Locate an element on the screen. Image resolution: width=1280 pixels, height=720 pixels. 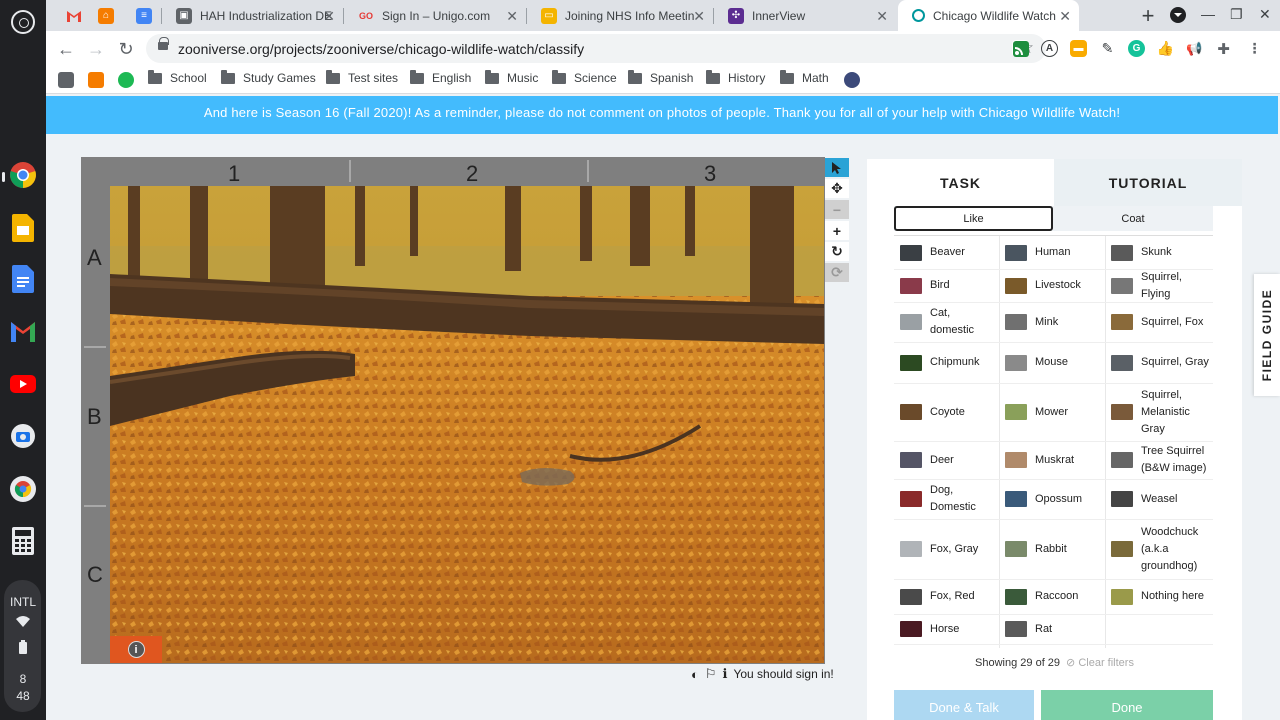
bookmark-folder-music: Music is located at coordinates (511, 77).